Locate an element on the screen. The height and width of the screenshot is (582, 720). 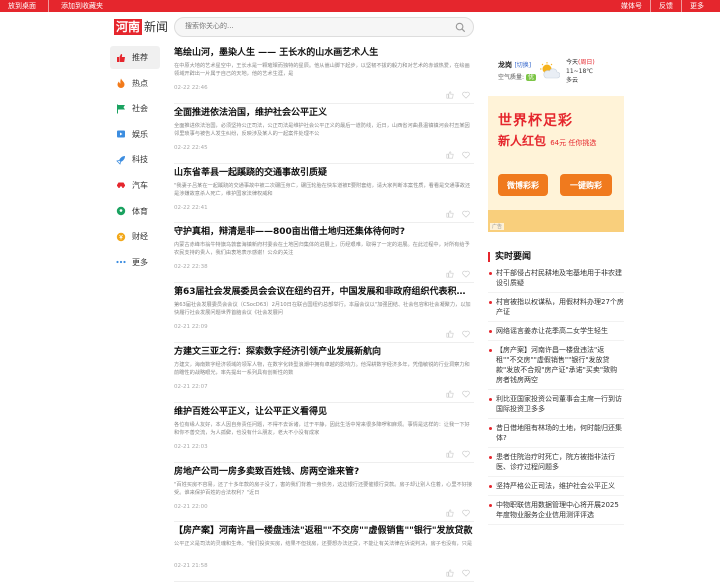
city-switch-link: [切换] is located at coordinates (522, 65).